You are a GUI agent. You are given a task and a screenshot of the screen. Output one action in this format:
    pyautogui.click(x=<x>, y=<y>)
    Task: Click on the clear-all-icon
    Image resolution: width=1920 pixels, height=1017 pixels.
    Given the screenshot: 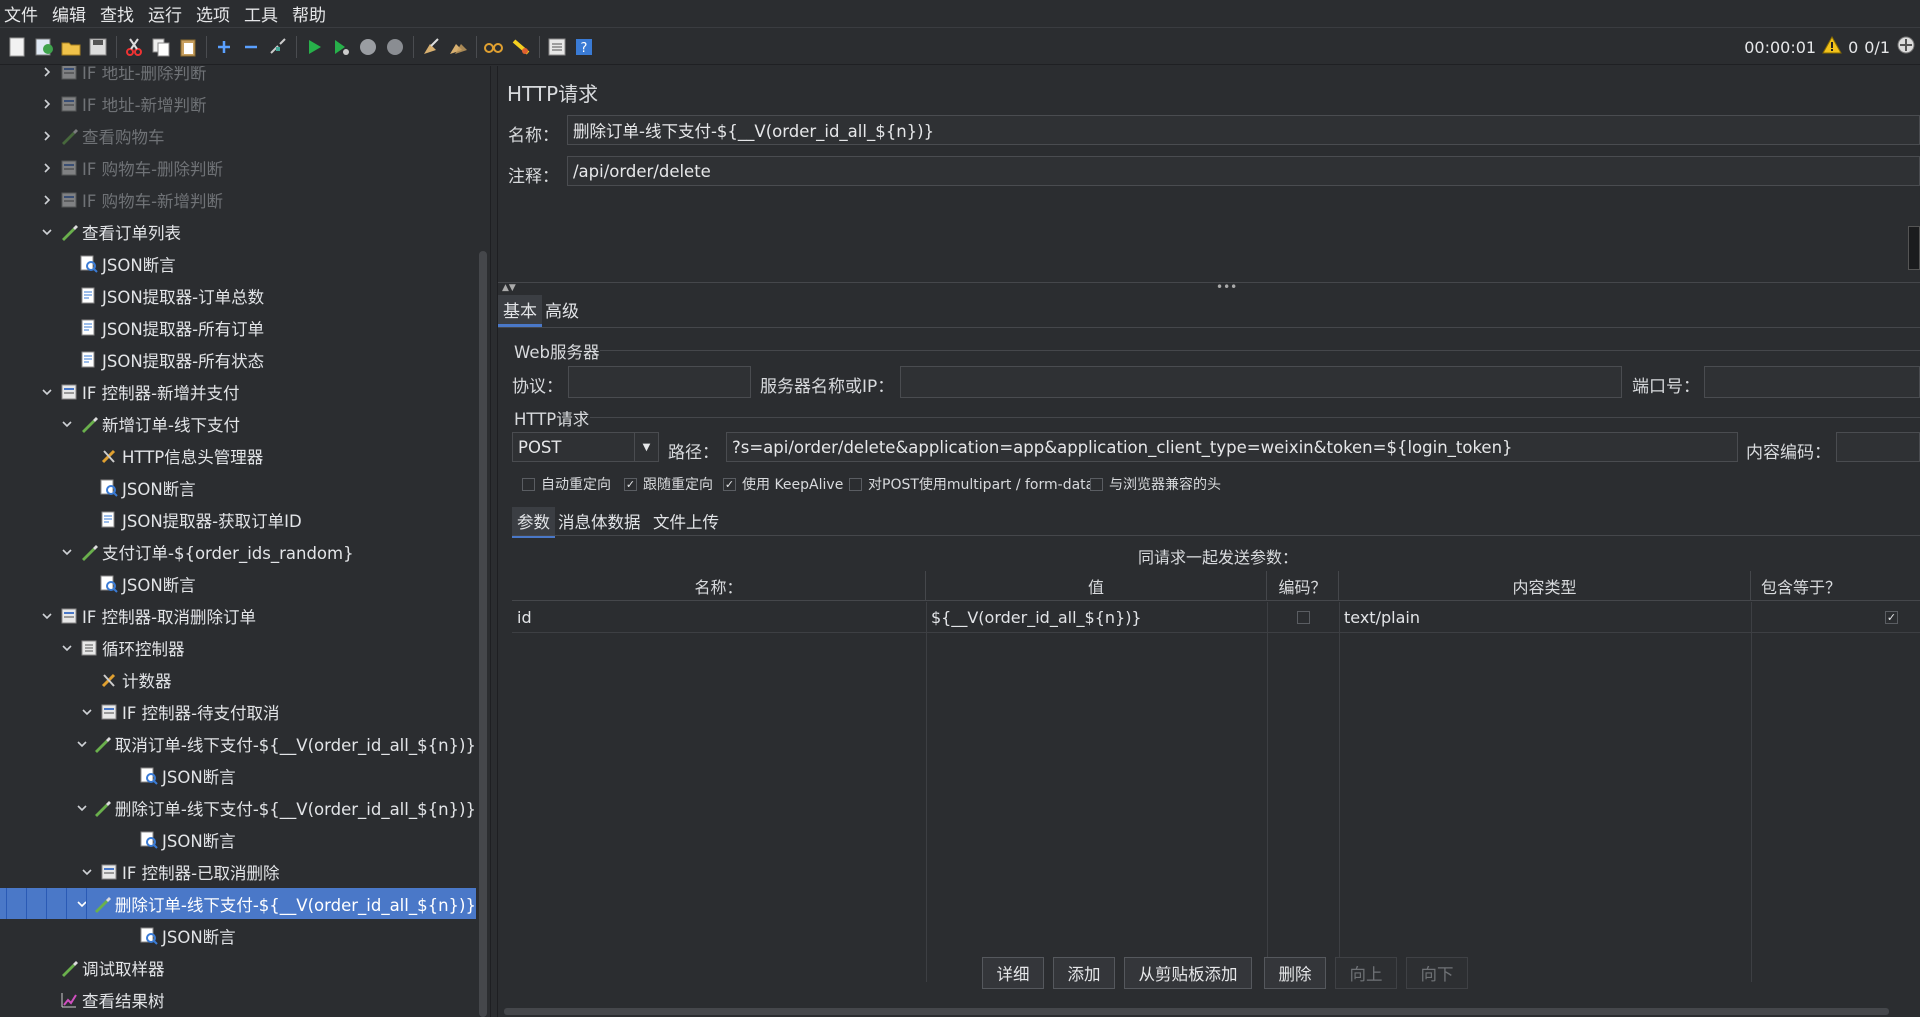 What is the action you would take?
    pyautogui.click(x=458, y=47)
    